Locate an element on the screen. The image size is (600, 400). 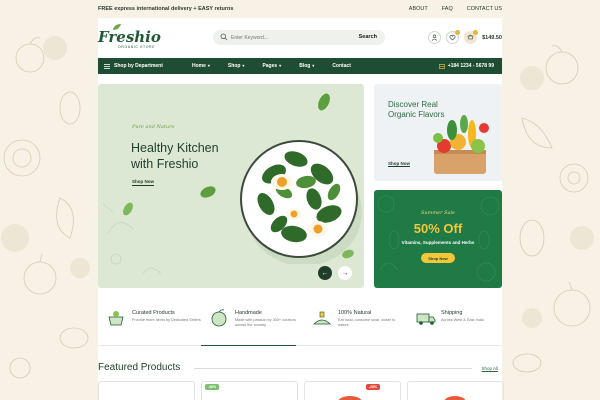
contact-us-link: CONTACT US is located at coordinates (484, 9).